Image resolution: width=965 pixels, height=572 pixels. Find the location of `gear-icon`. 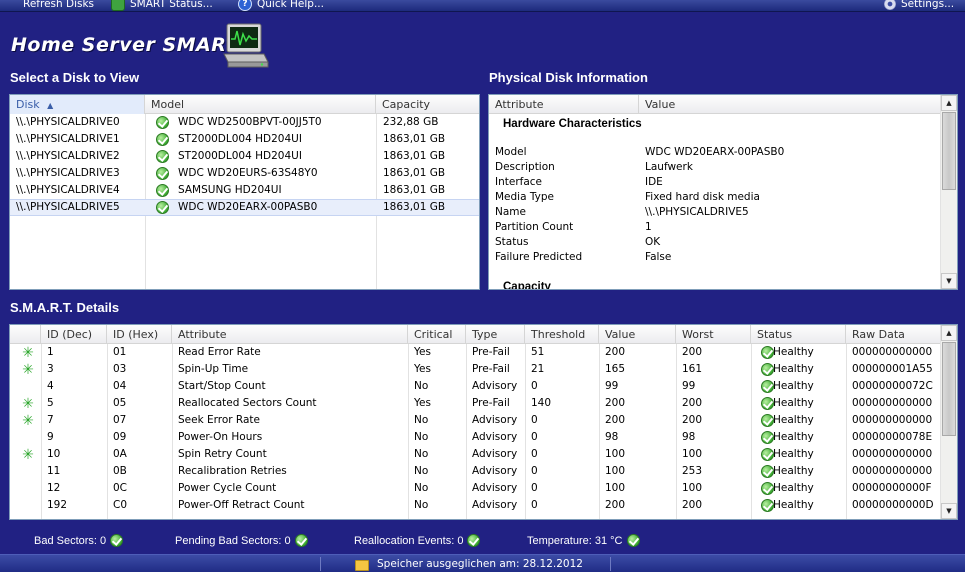

gear-icon is located at coordinates (890, 5).